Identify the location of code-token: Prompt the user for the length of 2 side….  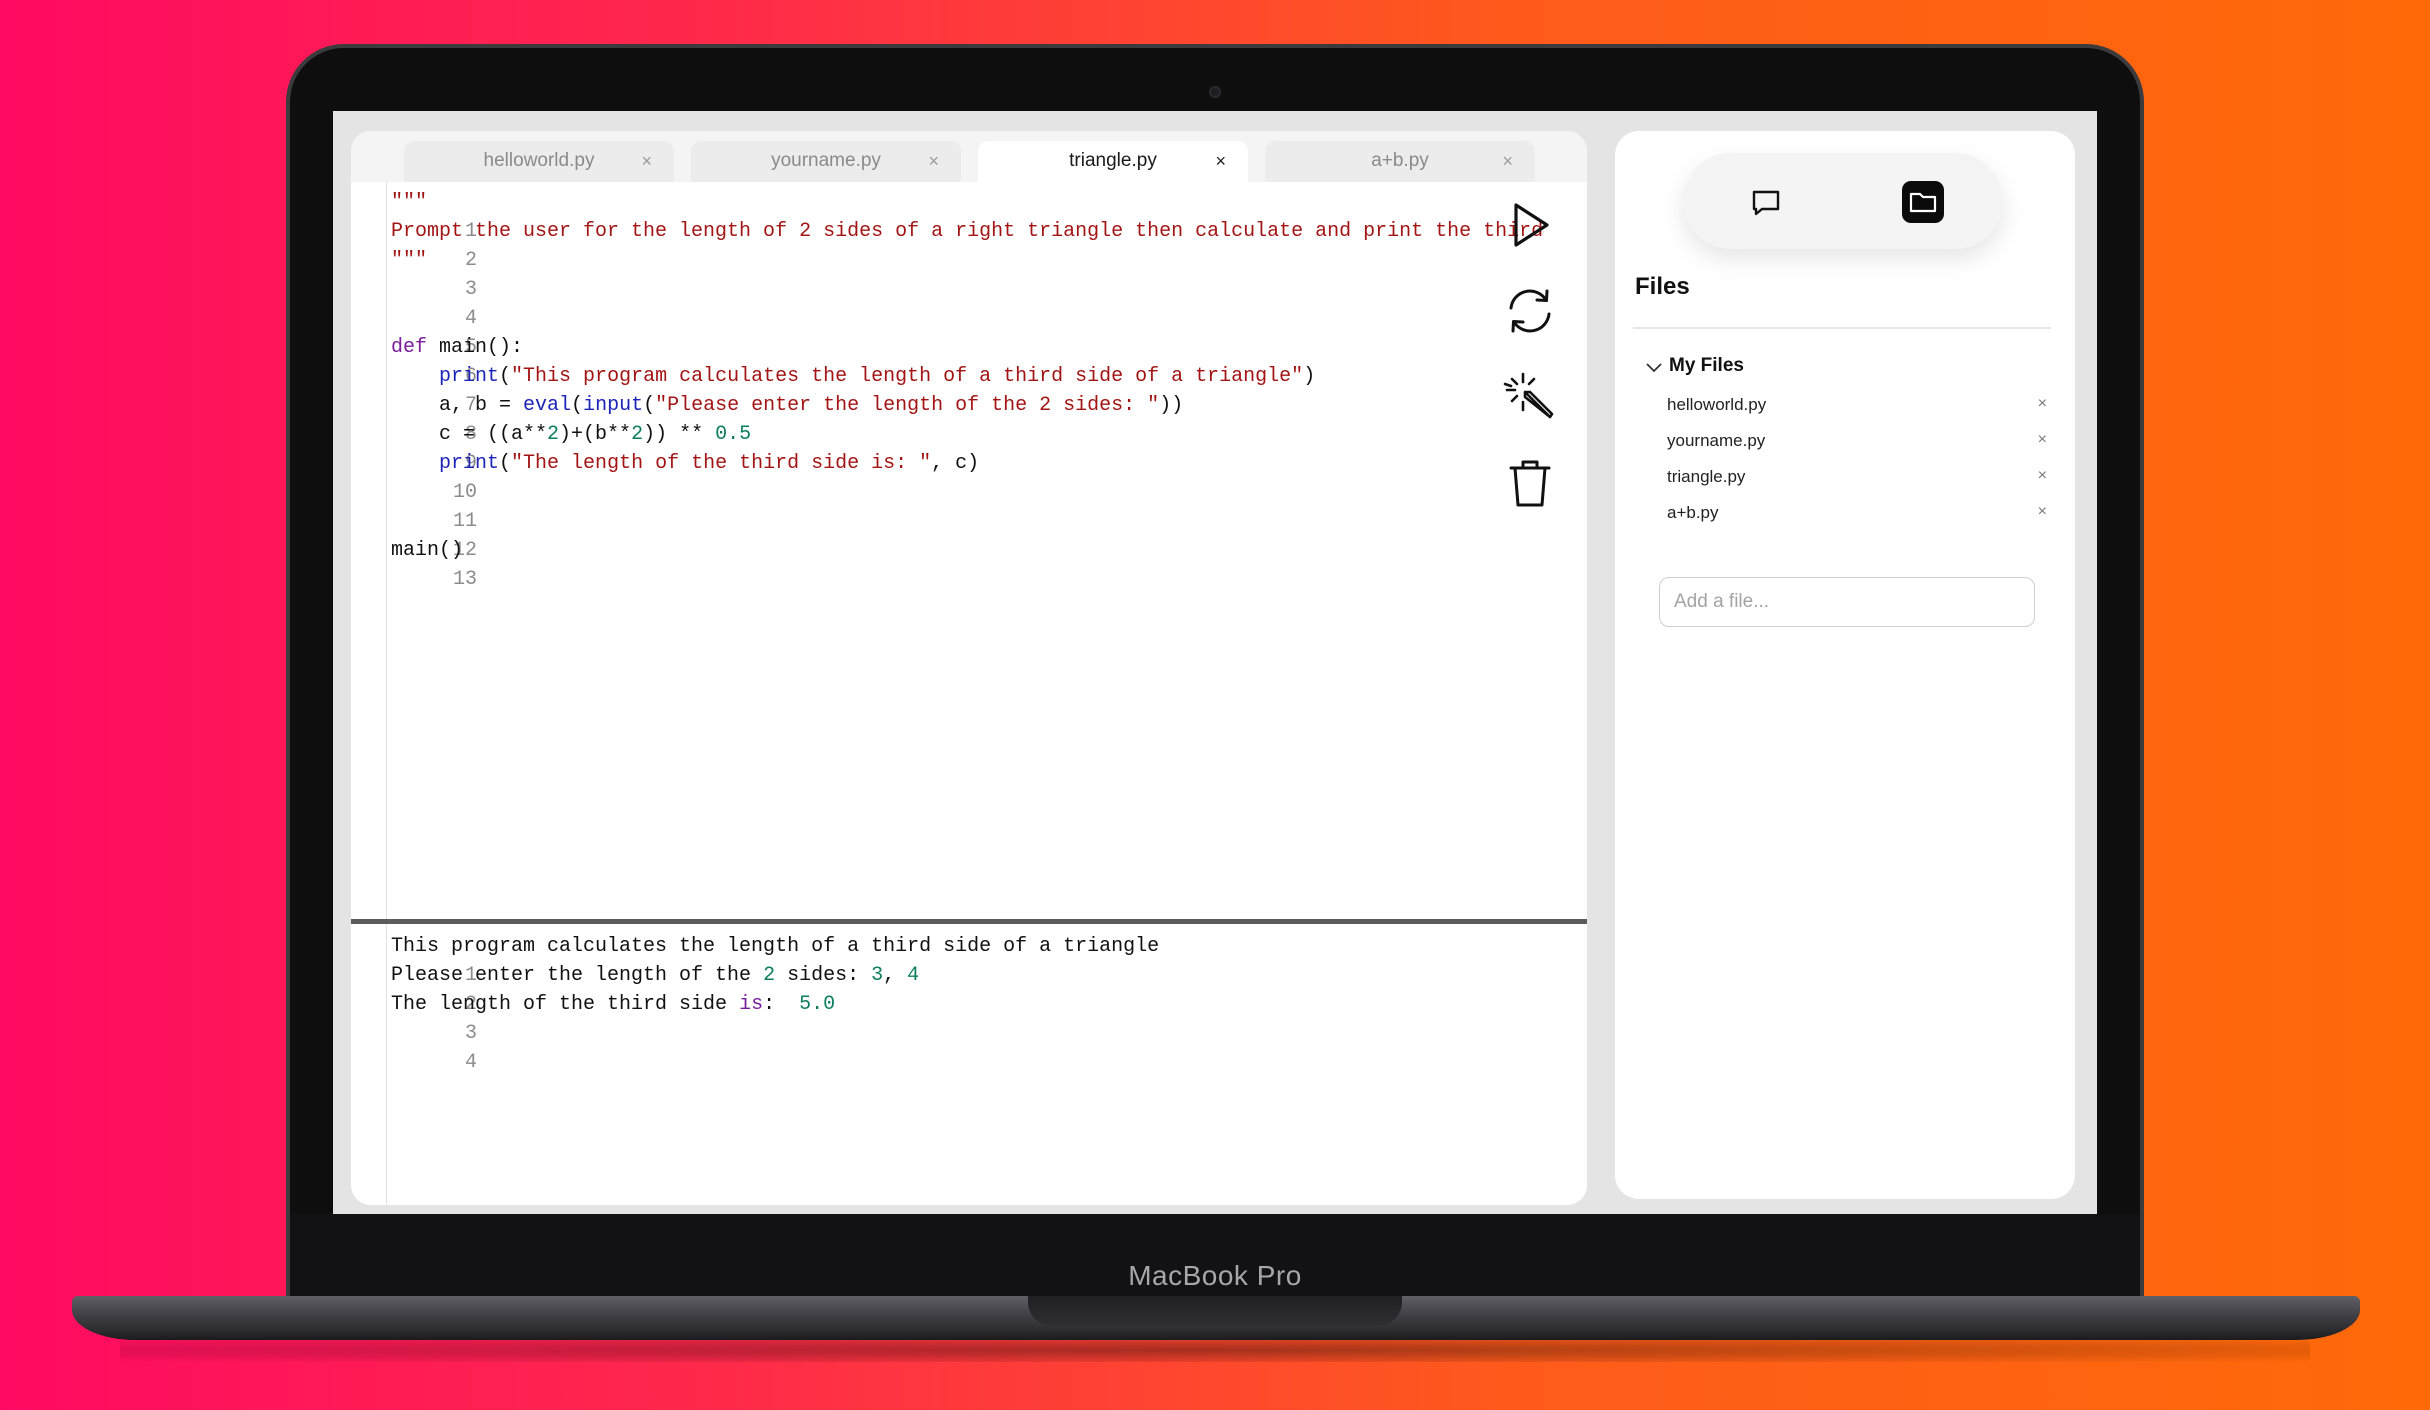
(967, 231).